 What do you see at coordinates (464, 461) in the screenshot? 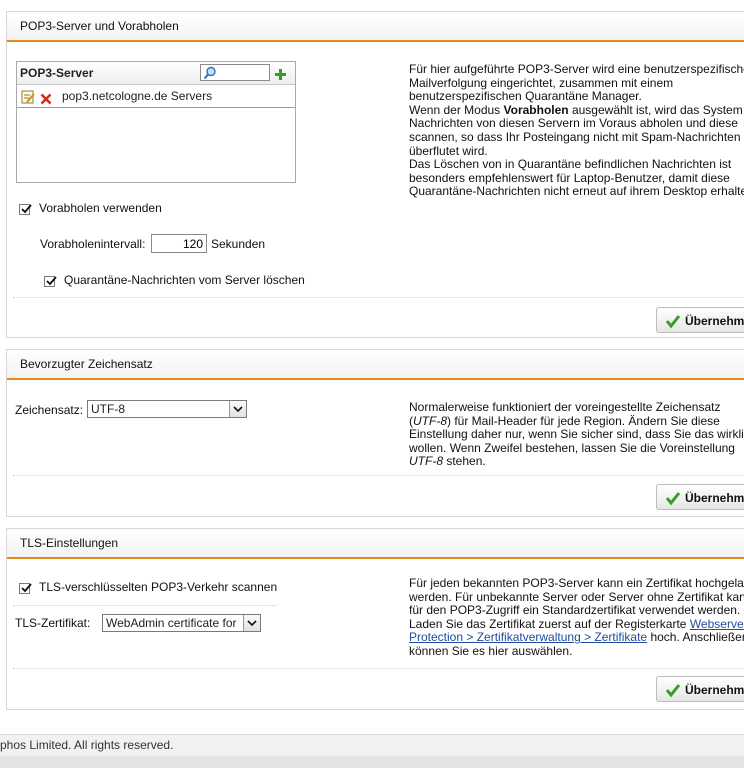
I see `desc-text: stehen.` at bounding box center [464, 461].